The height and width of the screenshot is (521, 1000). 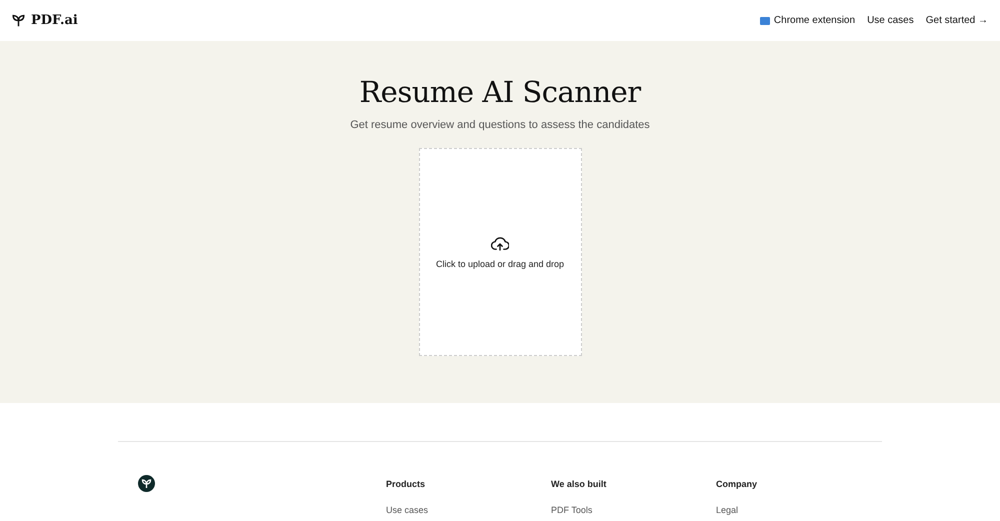 I want to click on logo: PDF.ai, so click(x=45, y=20).